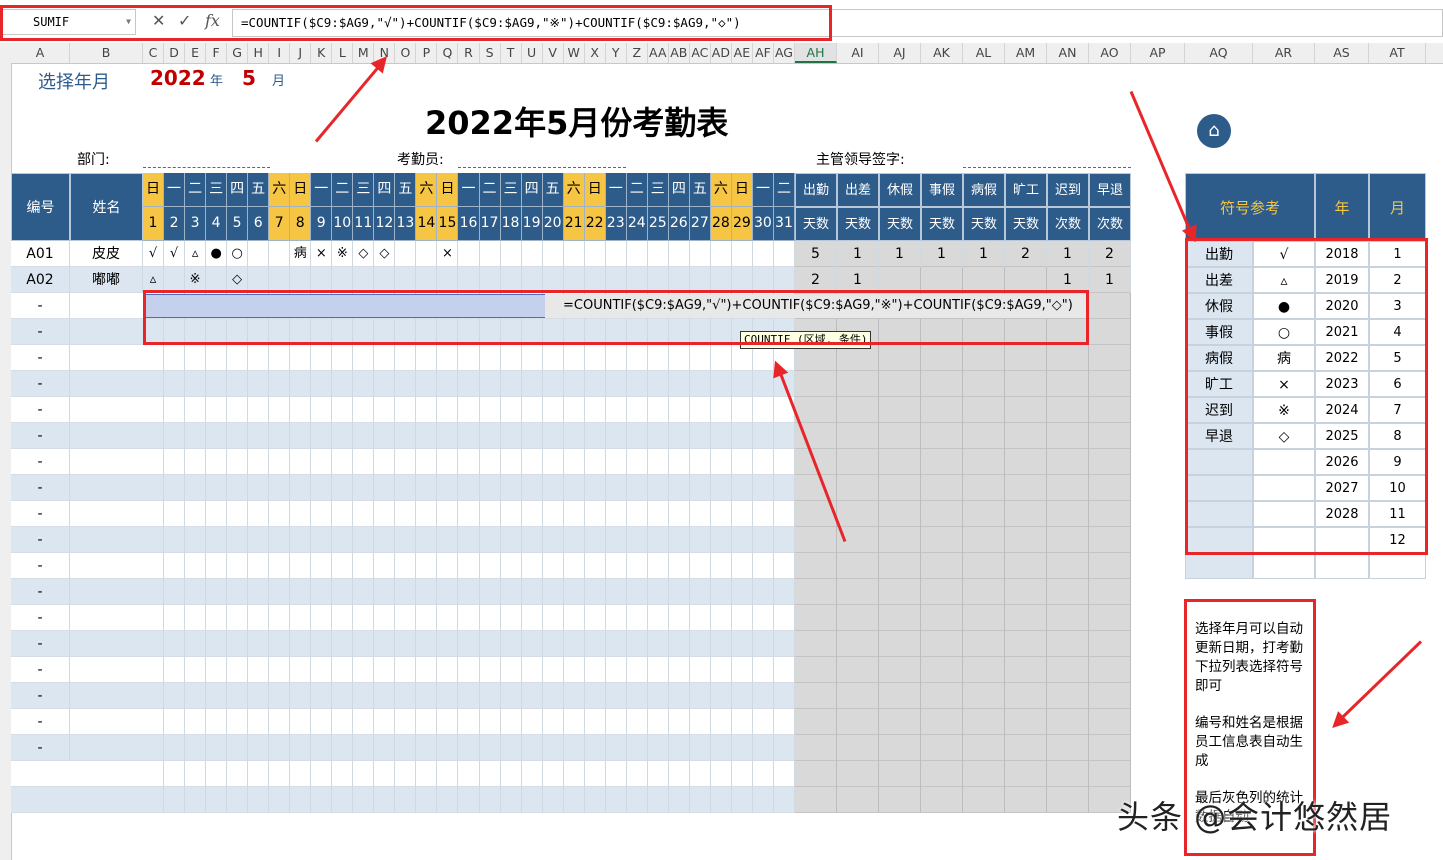 Image resolution: width=1443 pixels, height=860 pixels. Describe the element at coordinates (322, 53) in the screenshot. I see `column-header-k: K` at that location.